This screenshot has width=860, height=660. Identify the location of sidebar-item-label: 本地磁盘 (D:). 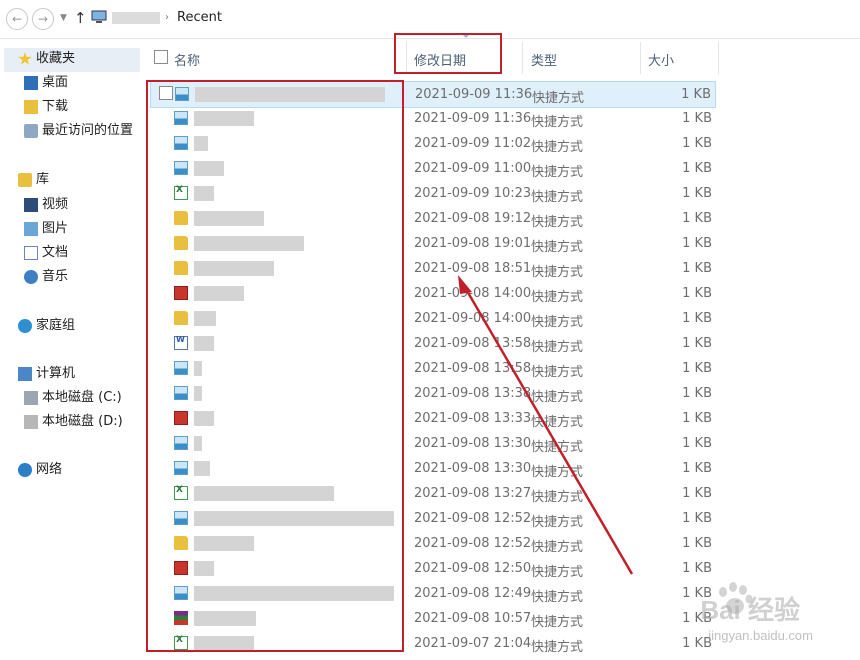
(82, 421).